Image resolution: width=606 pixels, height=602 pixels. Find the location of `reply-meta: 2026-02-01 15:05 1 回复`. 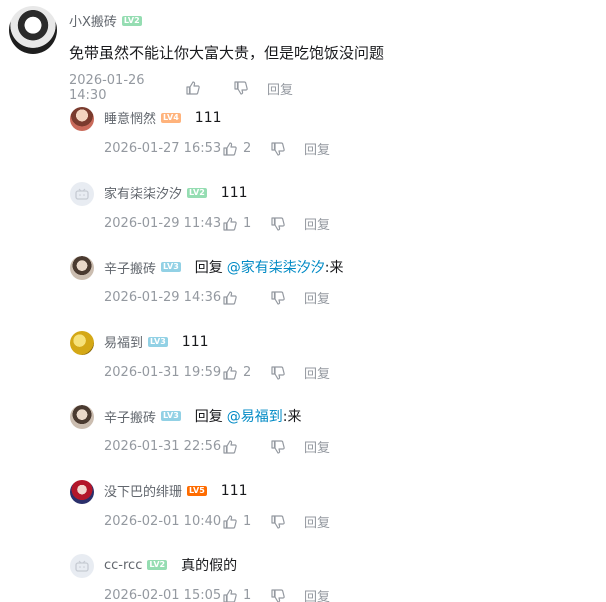

reply-meta: 2026-02-01 15:05 1 回复 is located at coordinates (217, 594).